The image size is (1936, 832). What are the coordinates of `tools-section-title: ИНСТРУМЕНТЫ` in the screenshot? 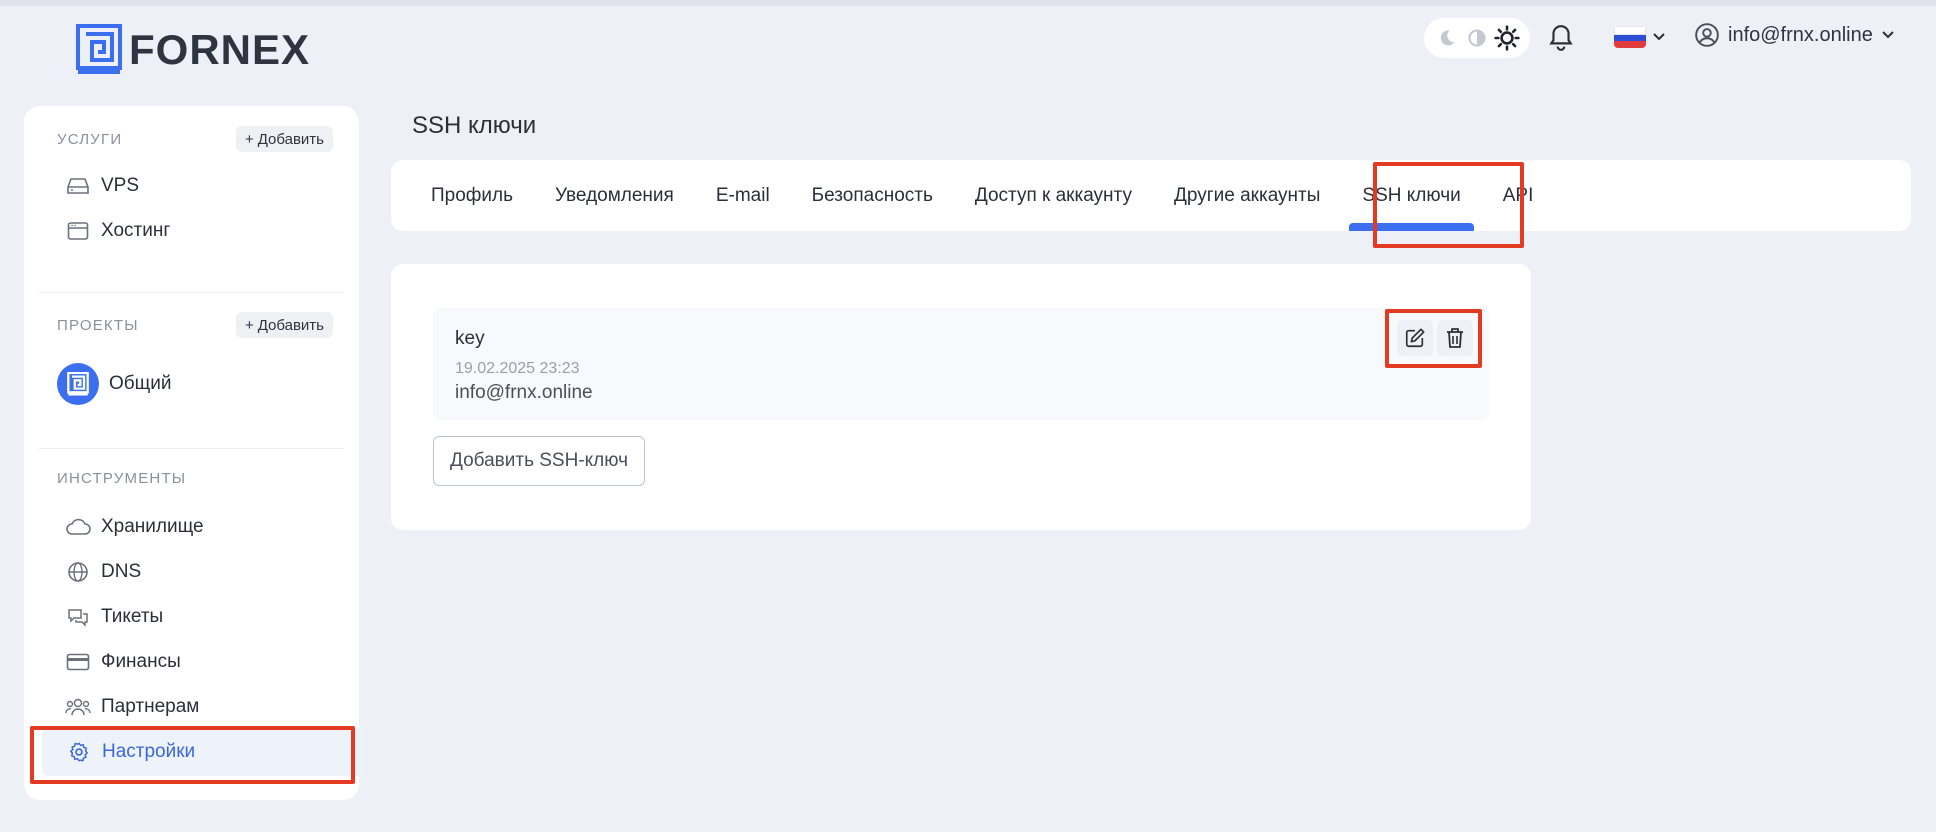 It's located at (122, 478).